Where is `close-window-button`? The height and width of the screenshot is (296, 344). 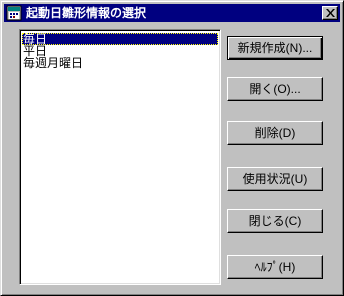 close-window-button is located at coordinates (330, 13).